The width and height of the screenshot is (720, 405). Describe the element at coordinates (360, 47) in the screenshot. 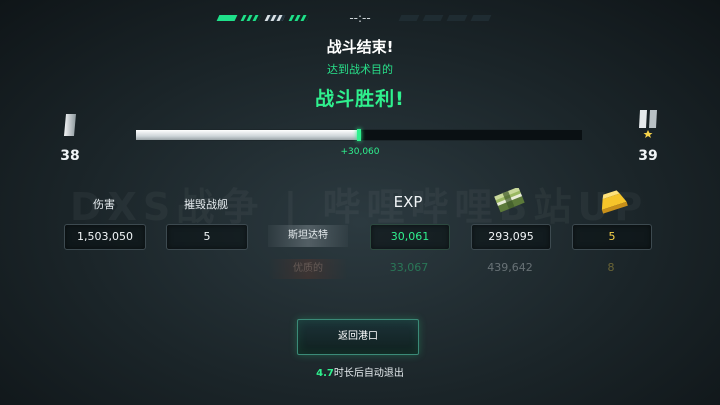

I see `battle-over-title: 战斗结束!` at that location.